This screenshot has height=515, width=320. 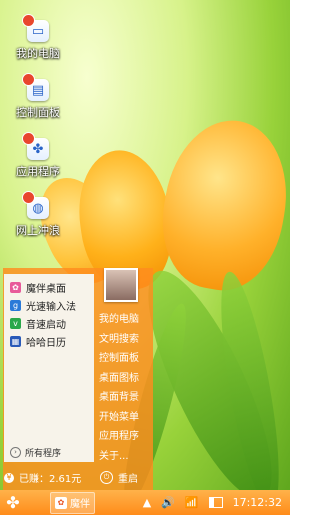 I want to click on app-label: 音速启动, so click(x=46, y=325).